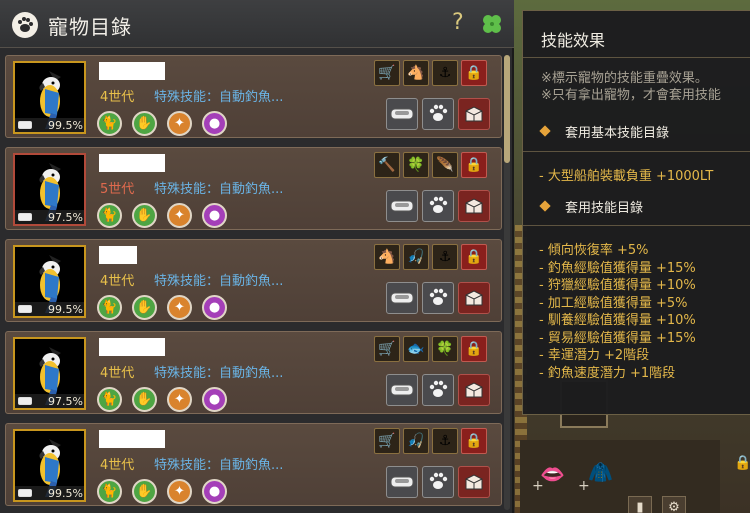 The width and height of the screenshot is (750, 513). I want to click on pet-stat-value: 99.5%, so click(65, 125).